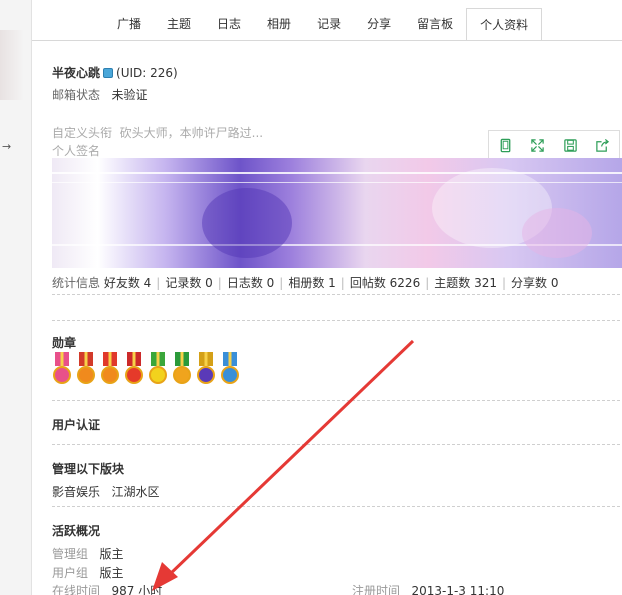  Describe the element at coordinates (603, 145) in the screenshot. I see `share-icon` at that location.